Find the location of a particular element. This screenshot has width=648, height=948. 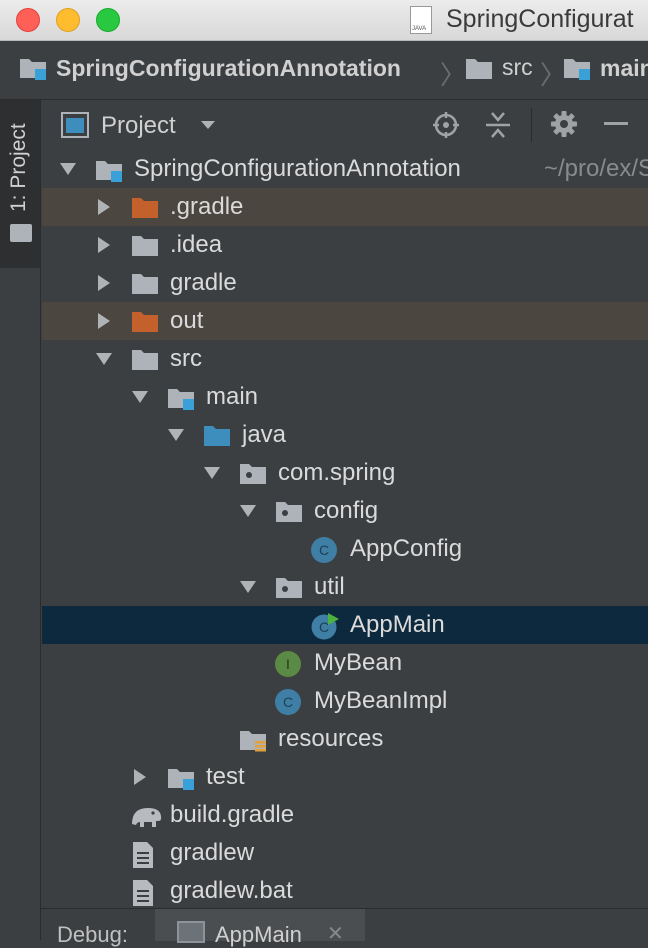

project-tab-label: 1: Project is located at coordinates (19, 167).